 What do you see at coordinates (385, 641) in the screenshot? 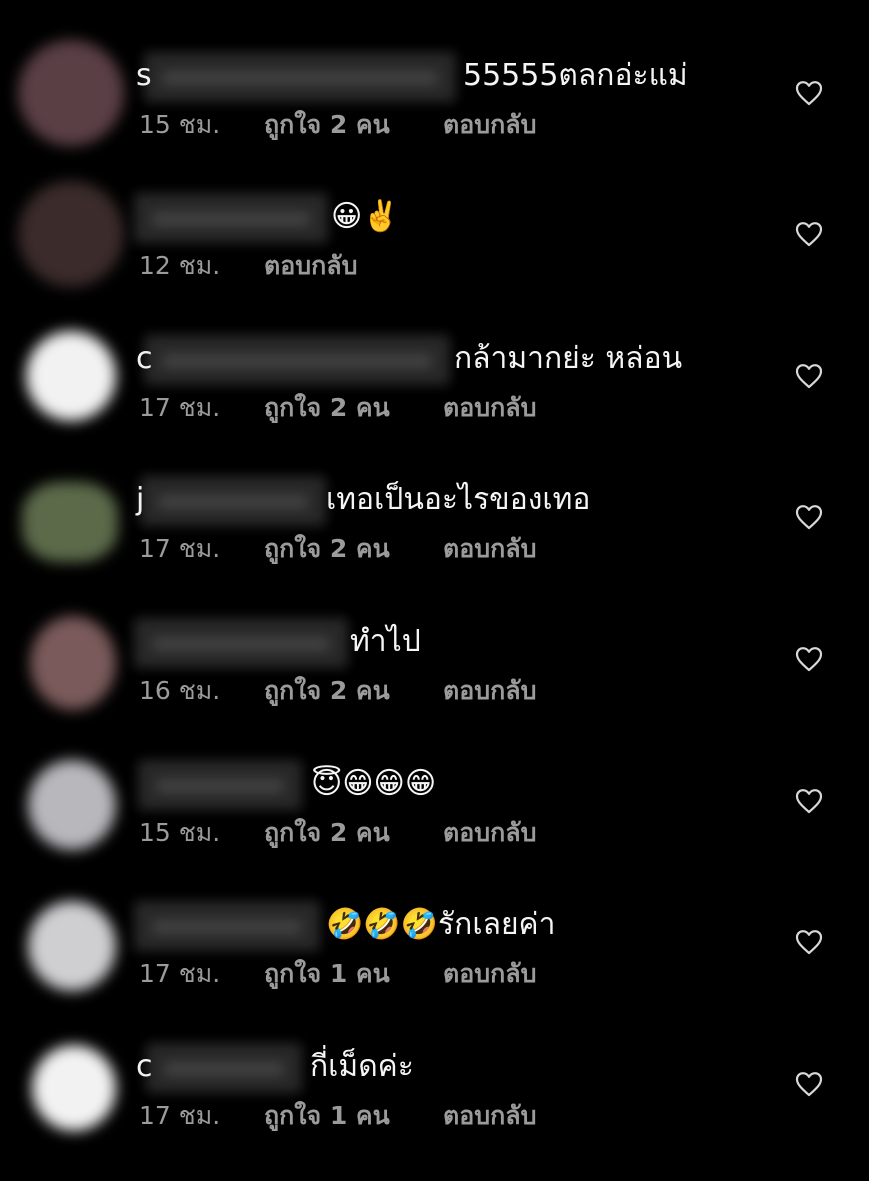
I see `comment-text: ทำไป` at bounding box center [385, 641].